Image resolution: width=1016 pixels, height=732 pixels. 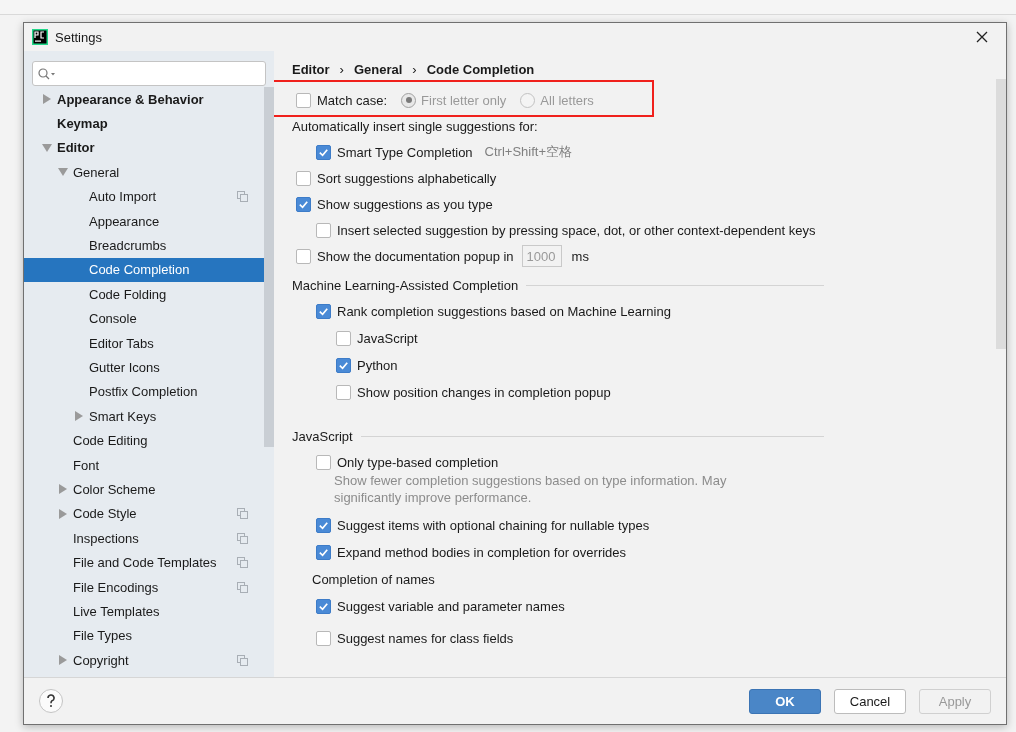 I want to click on help-button, so click(x=51, y=701).